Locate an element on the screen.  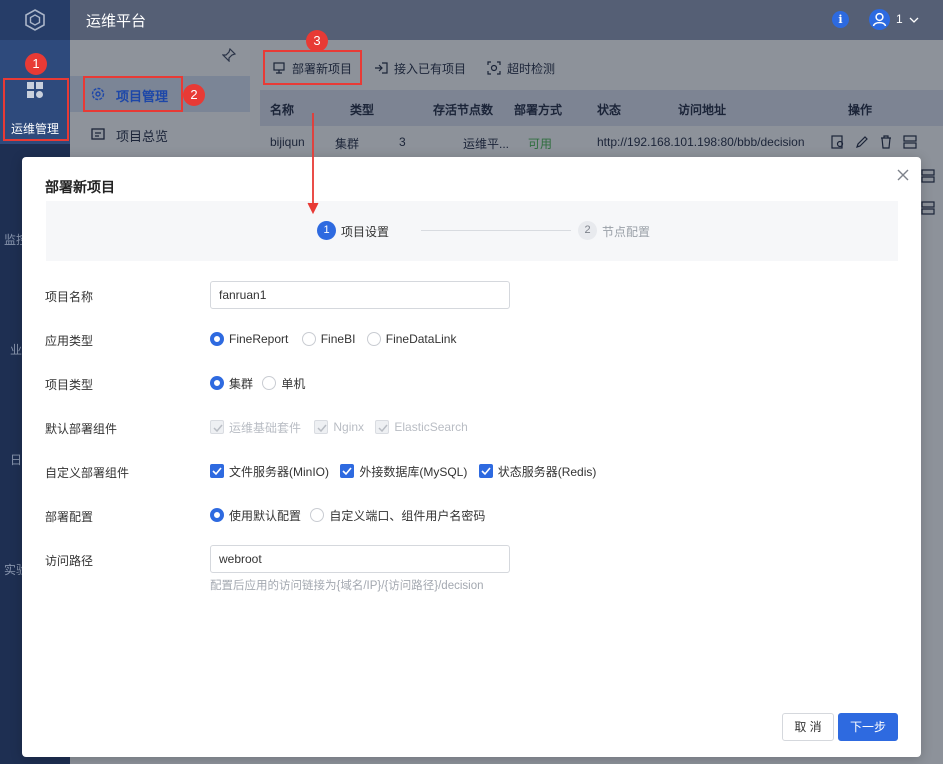
access-path-input is located at coordinates (360, 559).